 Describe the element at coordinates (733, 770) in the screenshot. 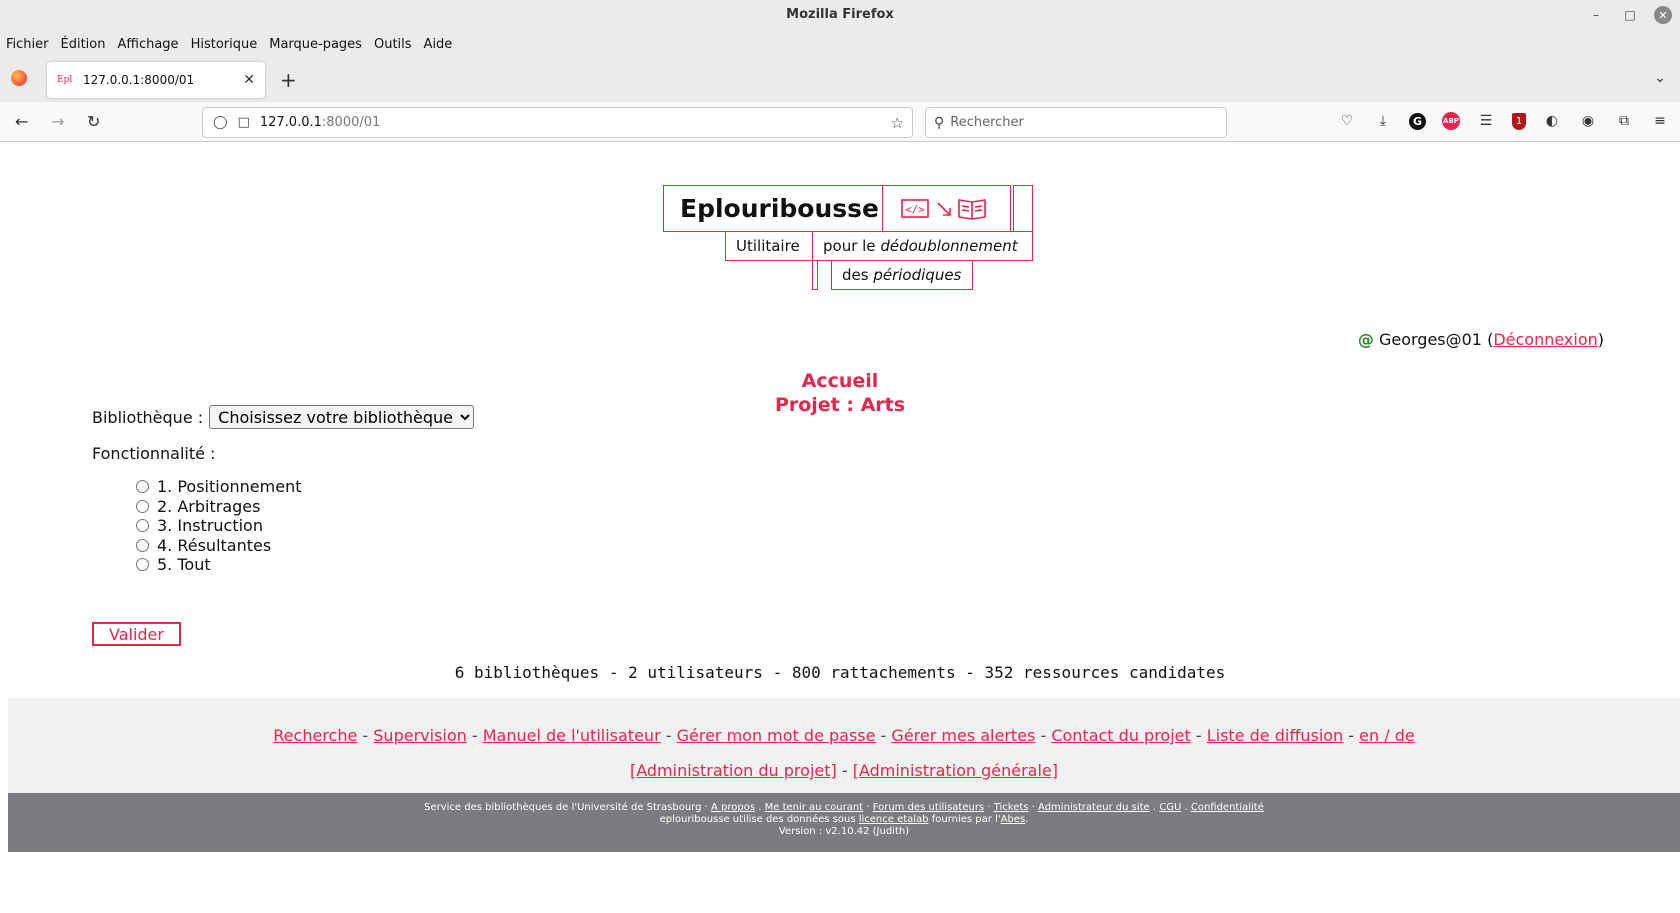

I see `link-admin-projet: [Administration du projet]` at that location.